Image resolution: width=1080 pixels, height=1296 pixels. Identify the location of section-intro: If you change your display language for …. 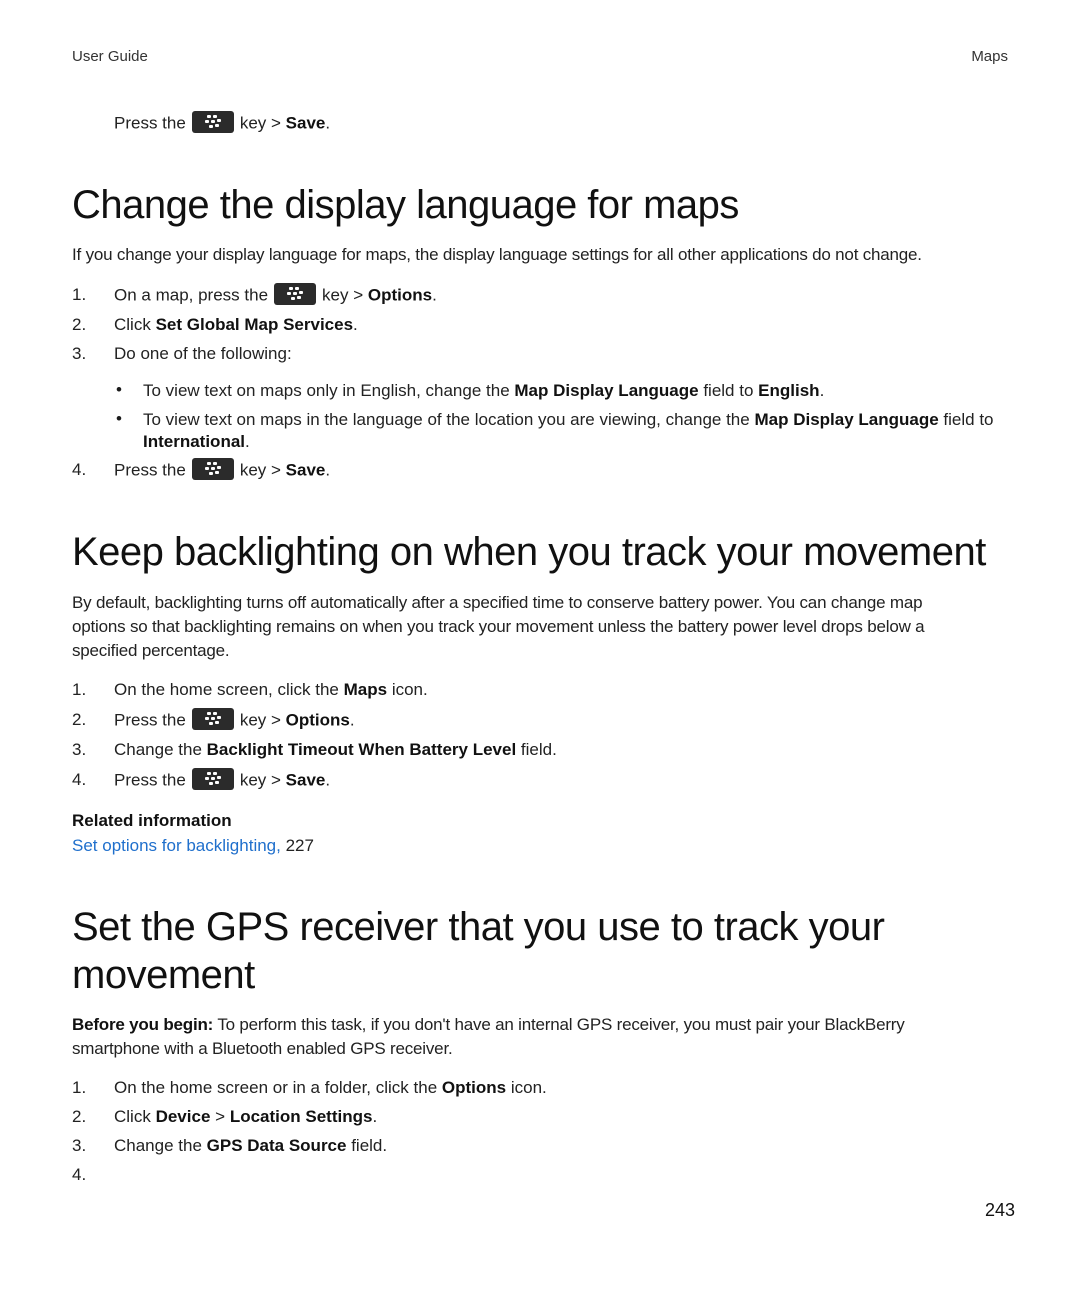
(497, 254).